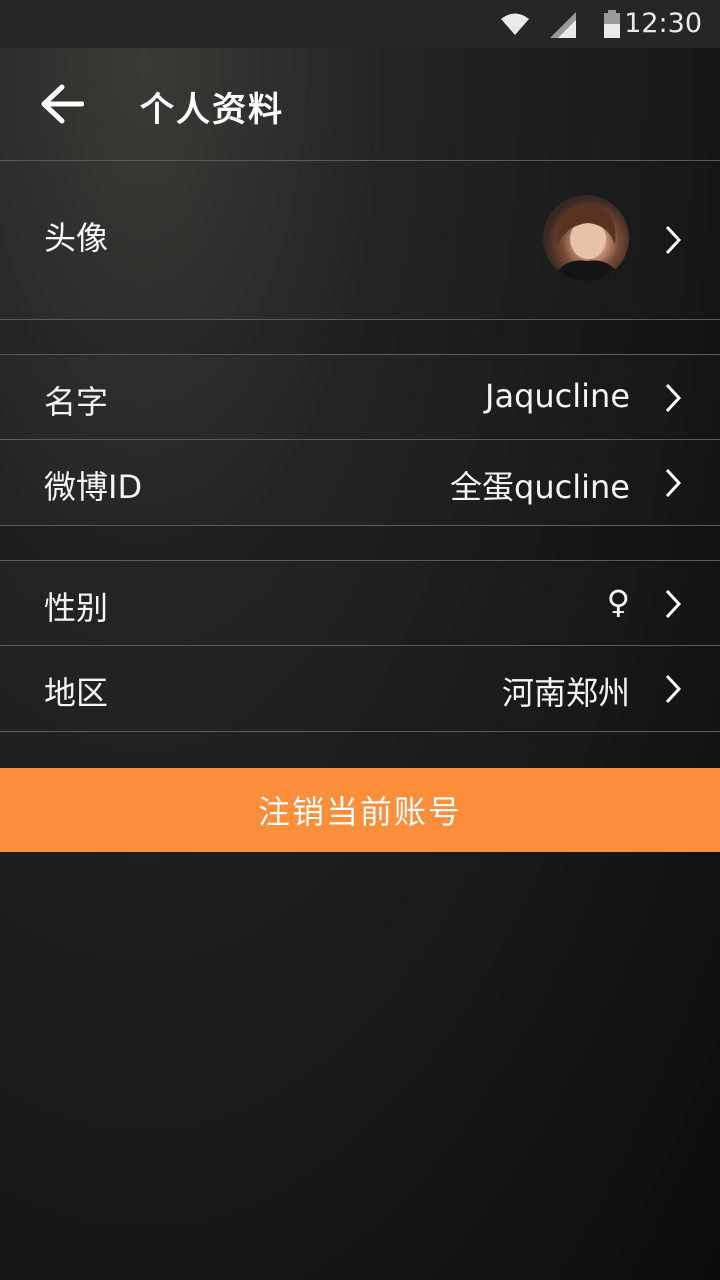  Describe the element at coordinates (76, 608) in the screenshot. I see `gender-label: 性别` at that location.